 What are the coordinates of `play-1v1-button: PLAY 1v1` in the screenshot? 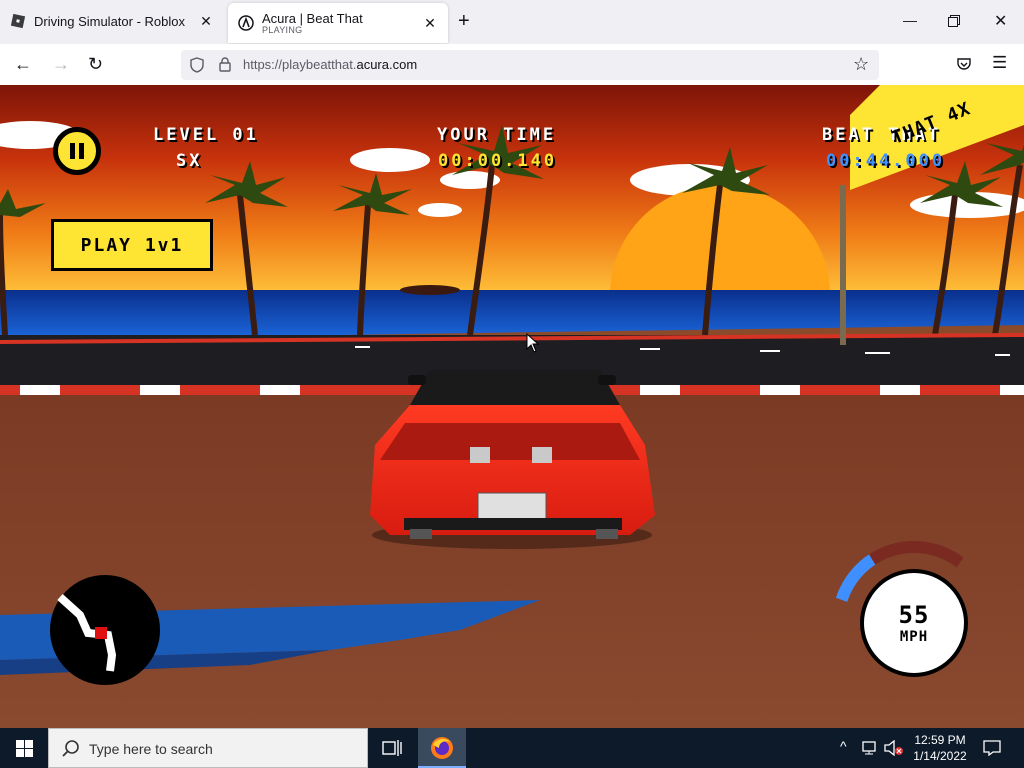 It's located at (132, 245).